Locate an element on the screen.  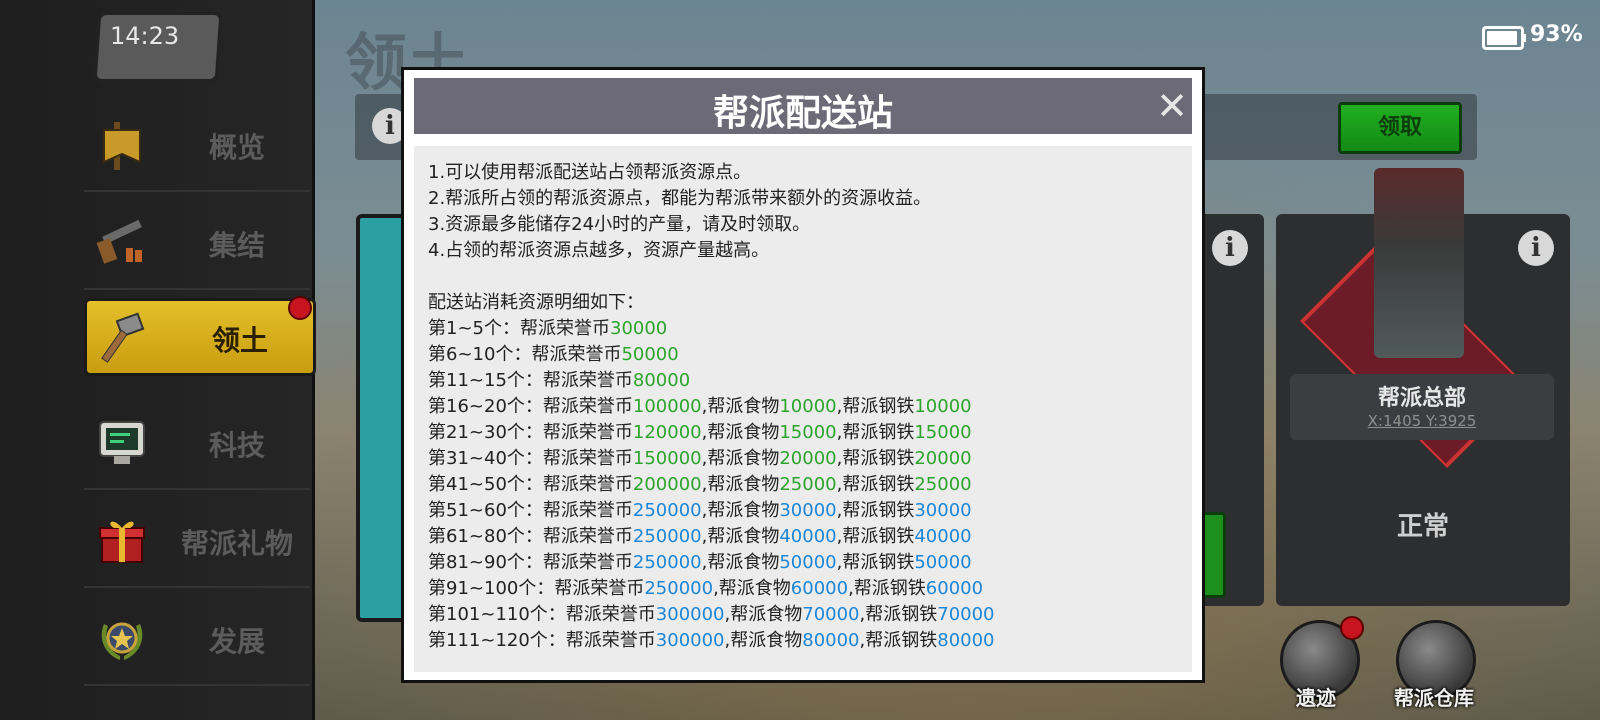
hq-info-icon: i is located at coordinates (1536, 248).